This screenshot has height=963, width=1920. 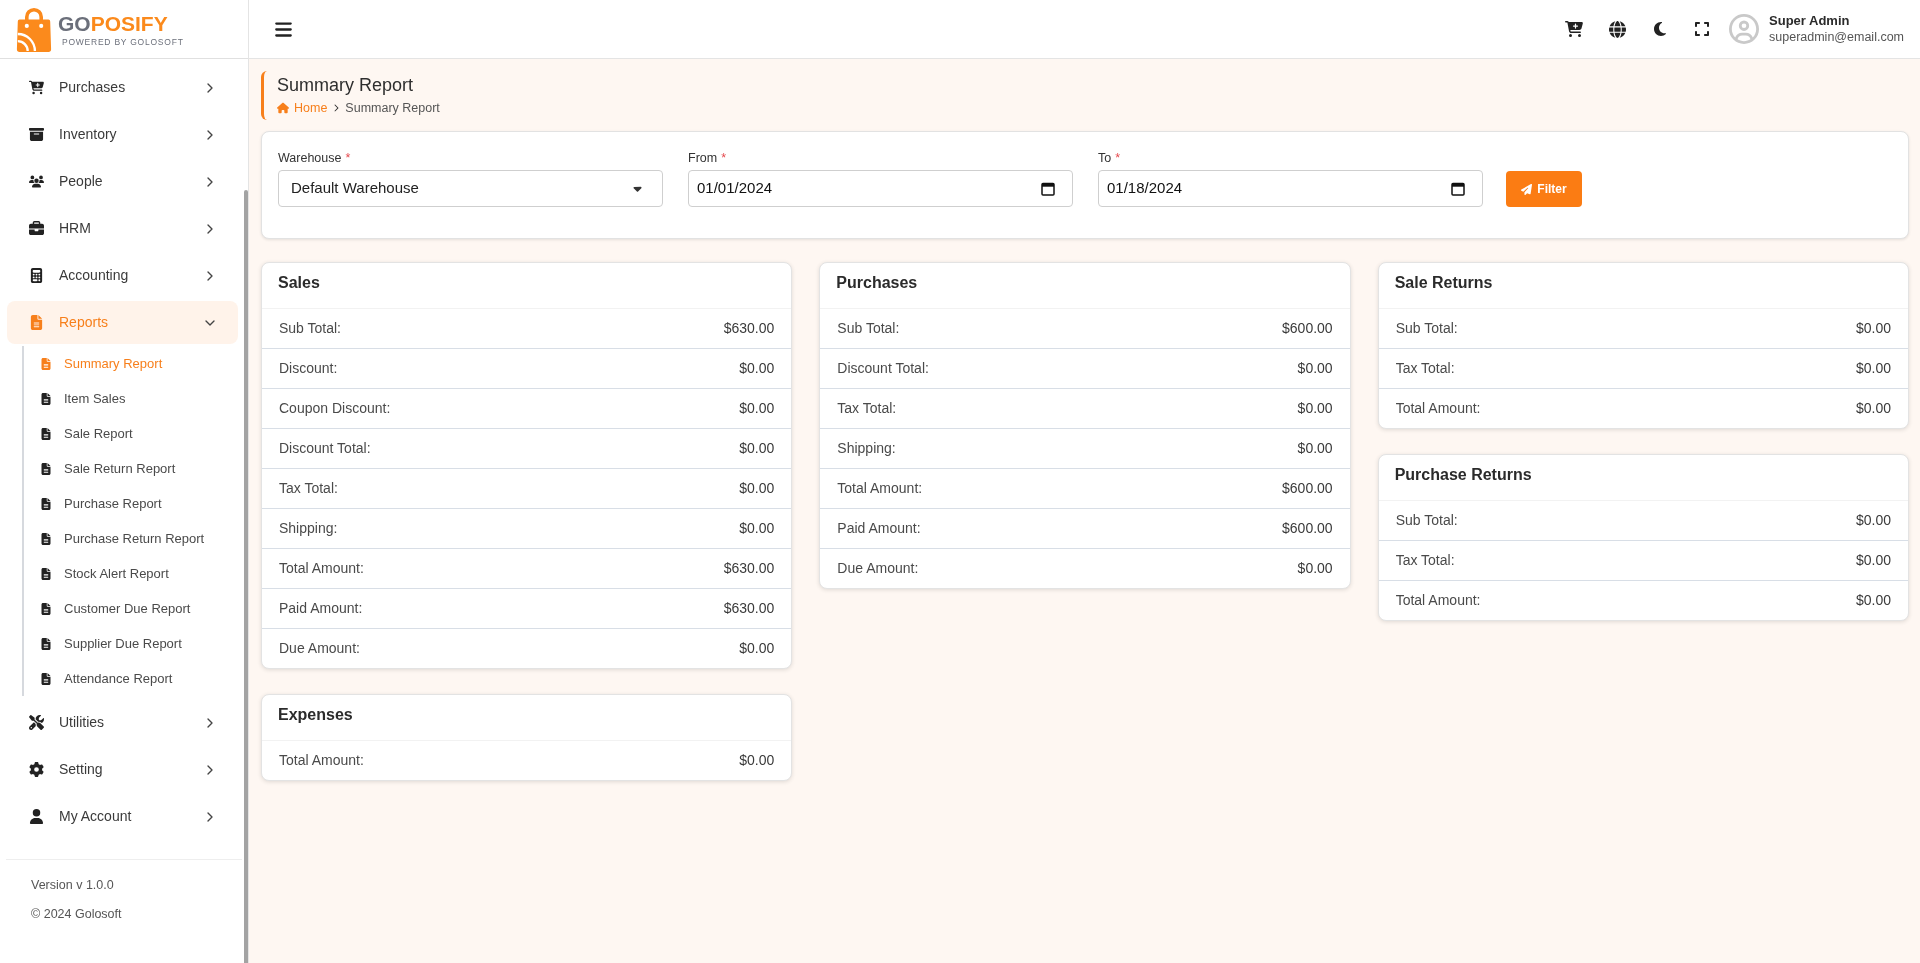 What do you see at coordinates (868, 328) in the screenshot?
I see `row-label: Sub Total:` at bounding box center [868, 328].